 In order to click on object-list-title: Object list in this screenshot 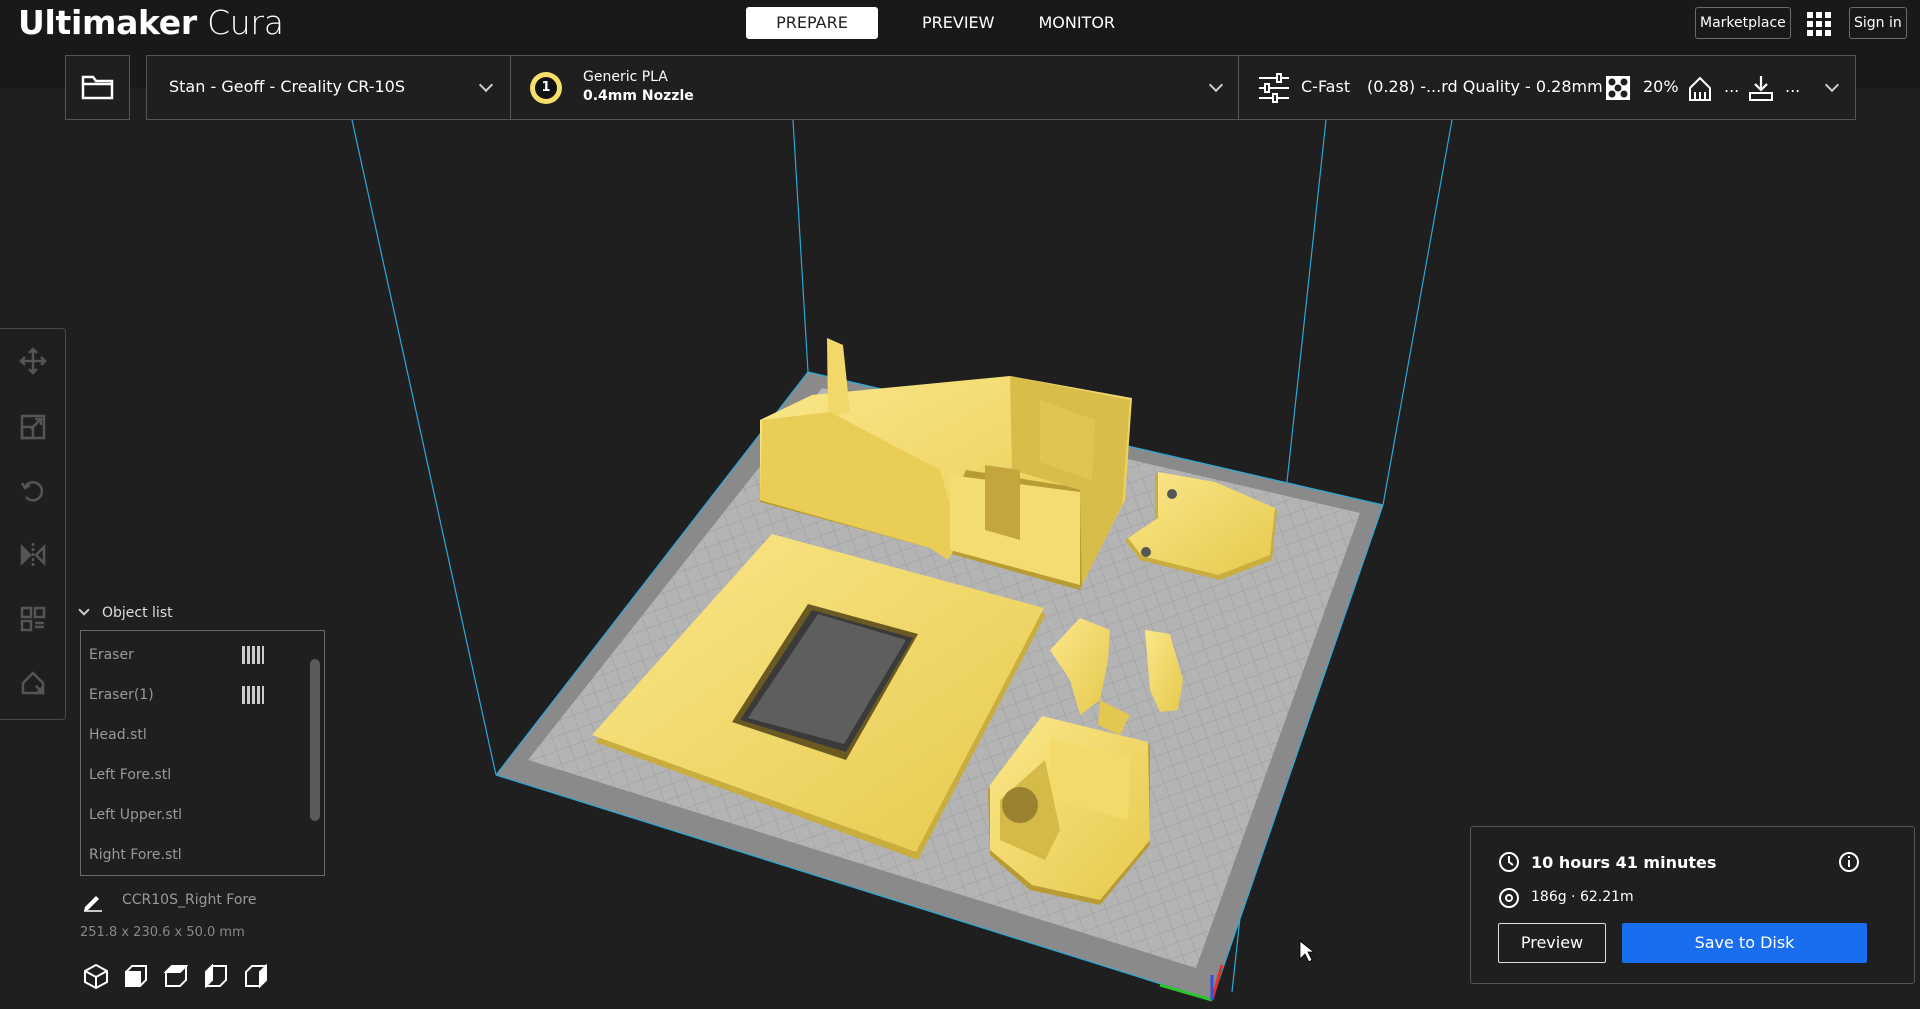, I will do `click(137, 613)`.